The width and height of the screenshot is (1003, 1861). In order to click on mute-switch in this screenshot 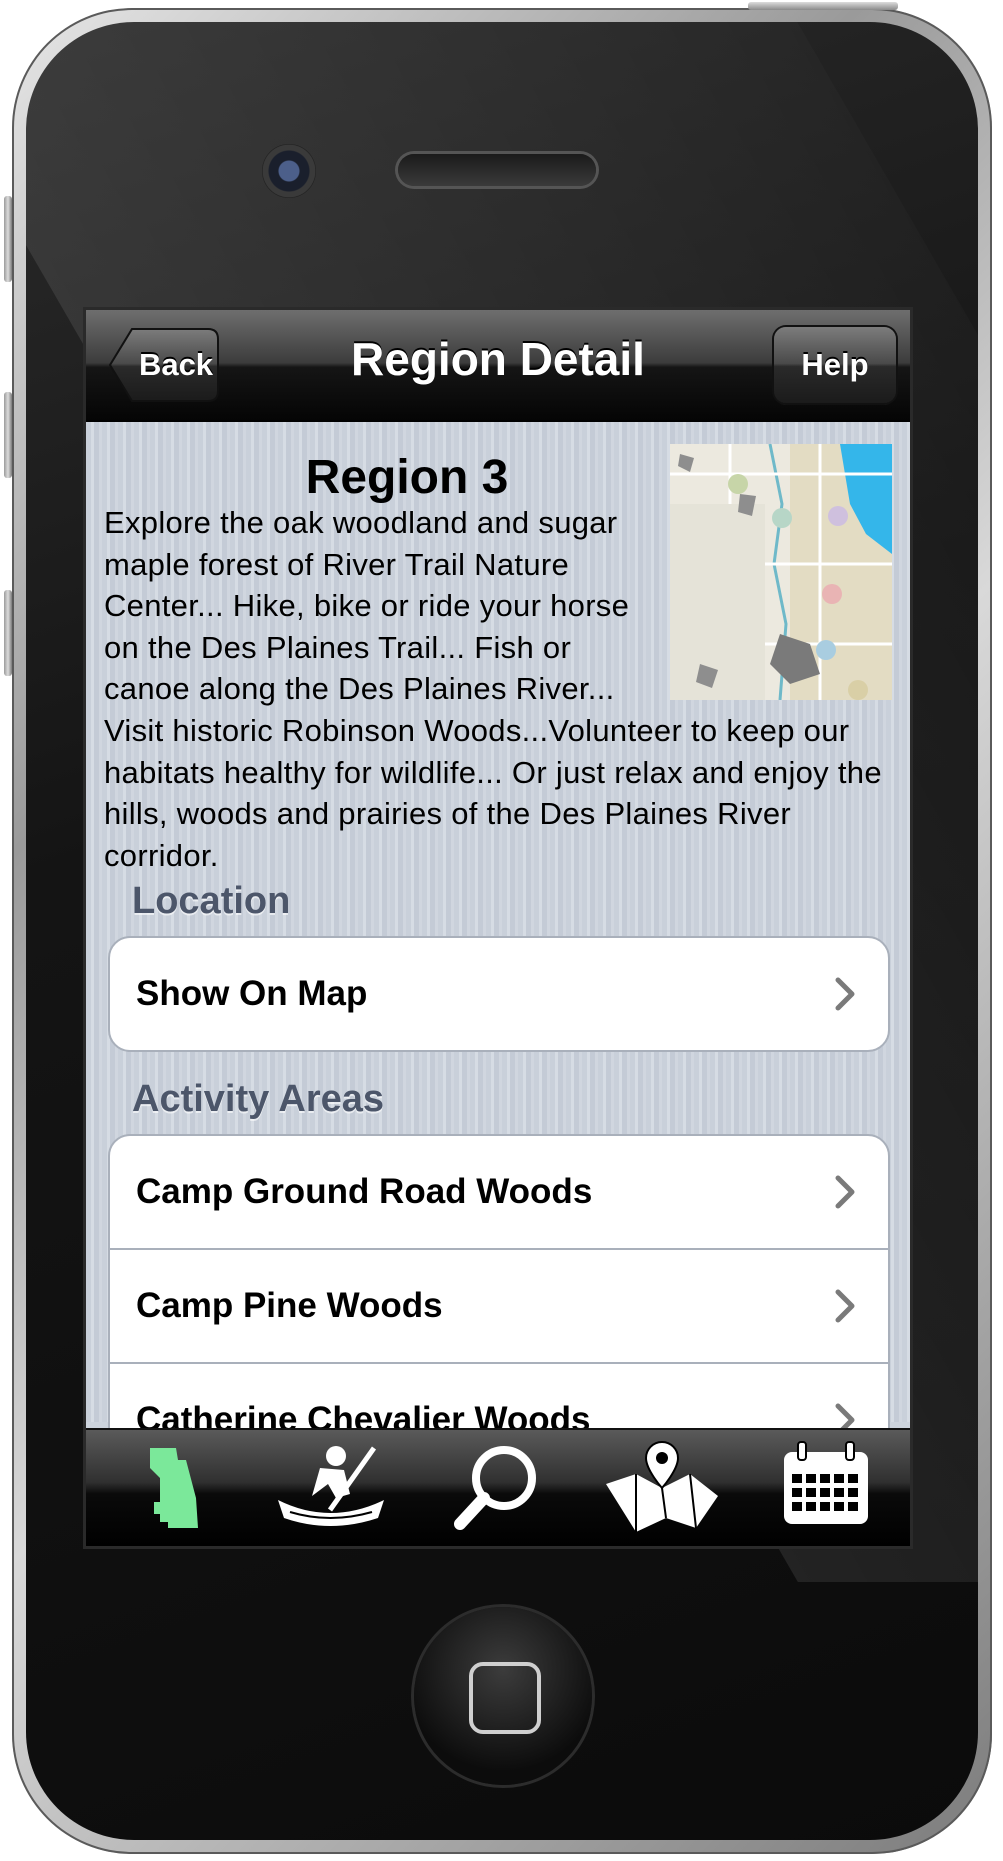, I will do `click(8, 239)`.